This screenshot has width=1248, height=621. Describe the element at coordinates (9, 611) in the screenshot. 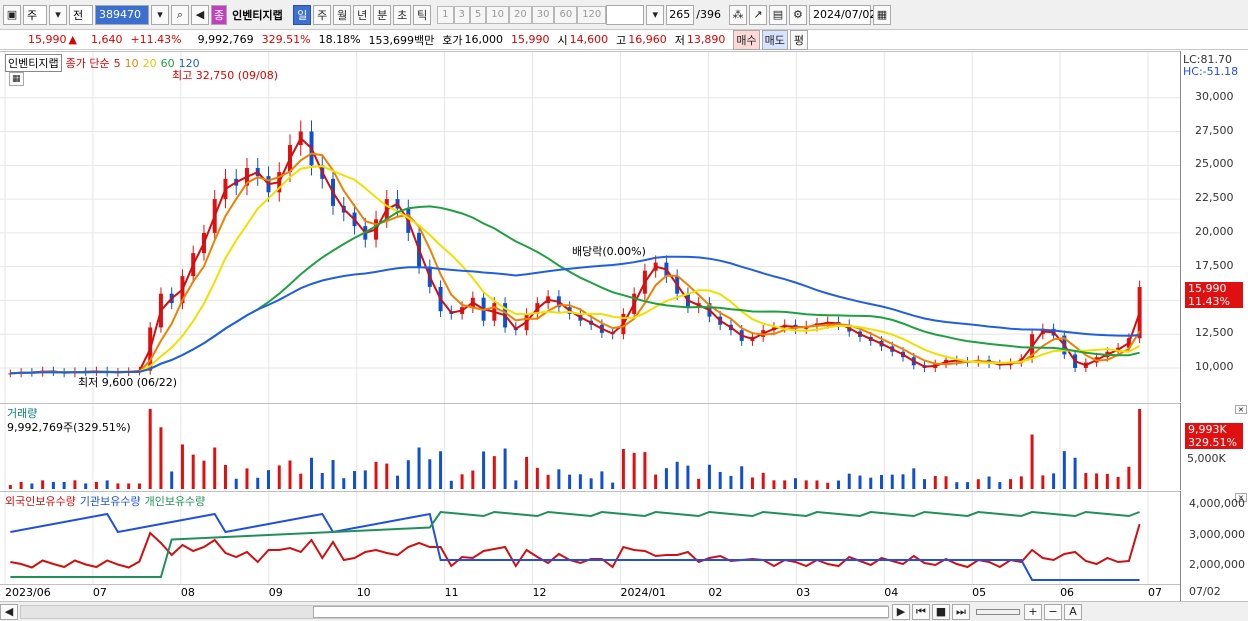

I see `scroll-left-icon: ◀` at that location.